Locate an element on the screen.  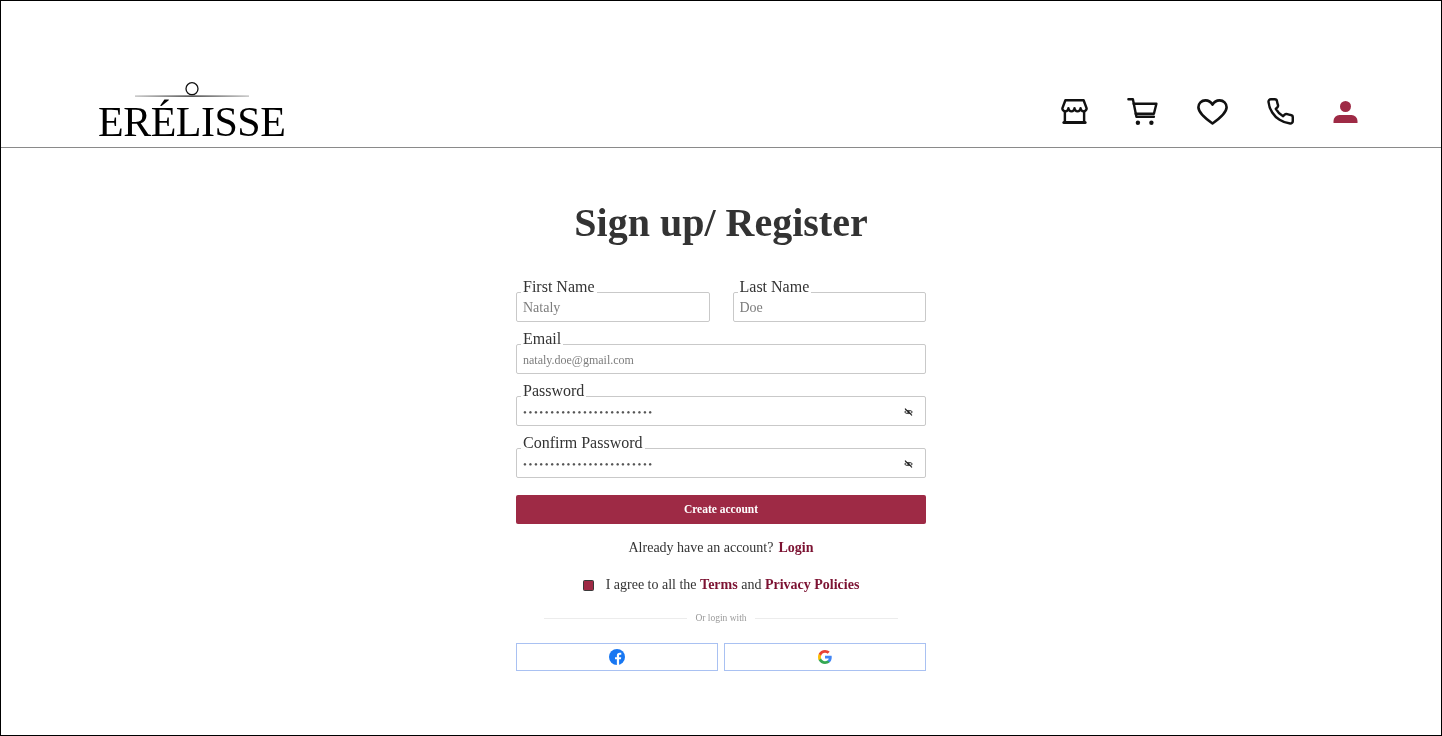
password-field: Password •••••••••••••••••••••••• is located at coordinates (721, 404).